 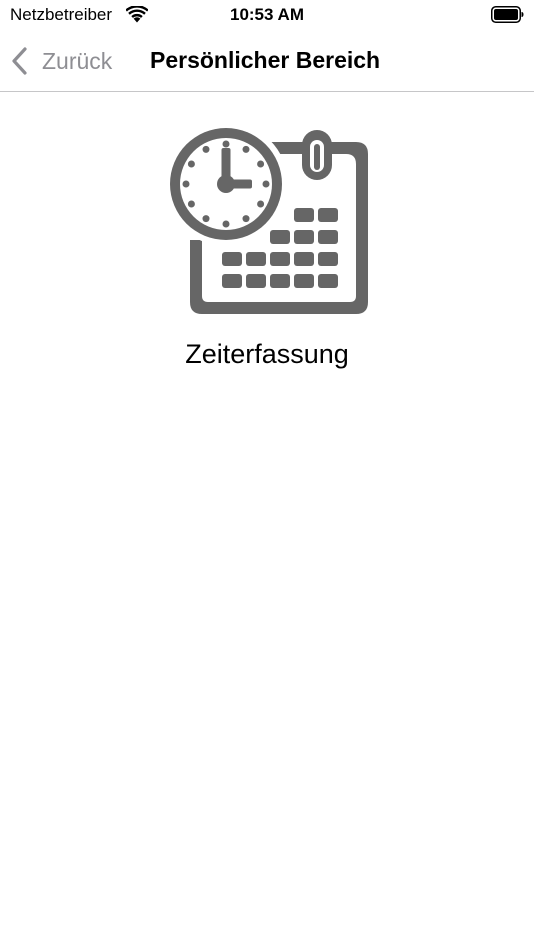 I want to click on back-button: Zurück, so click(x=61, y=61).